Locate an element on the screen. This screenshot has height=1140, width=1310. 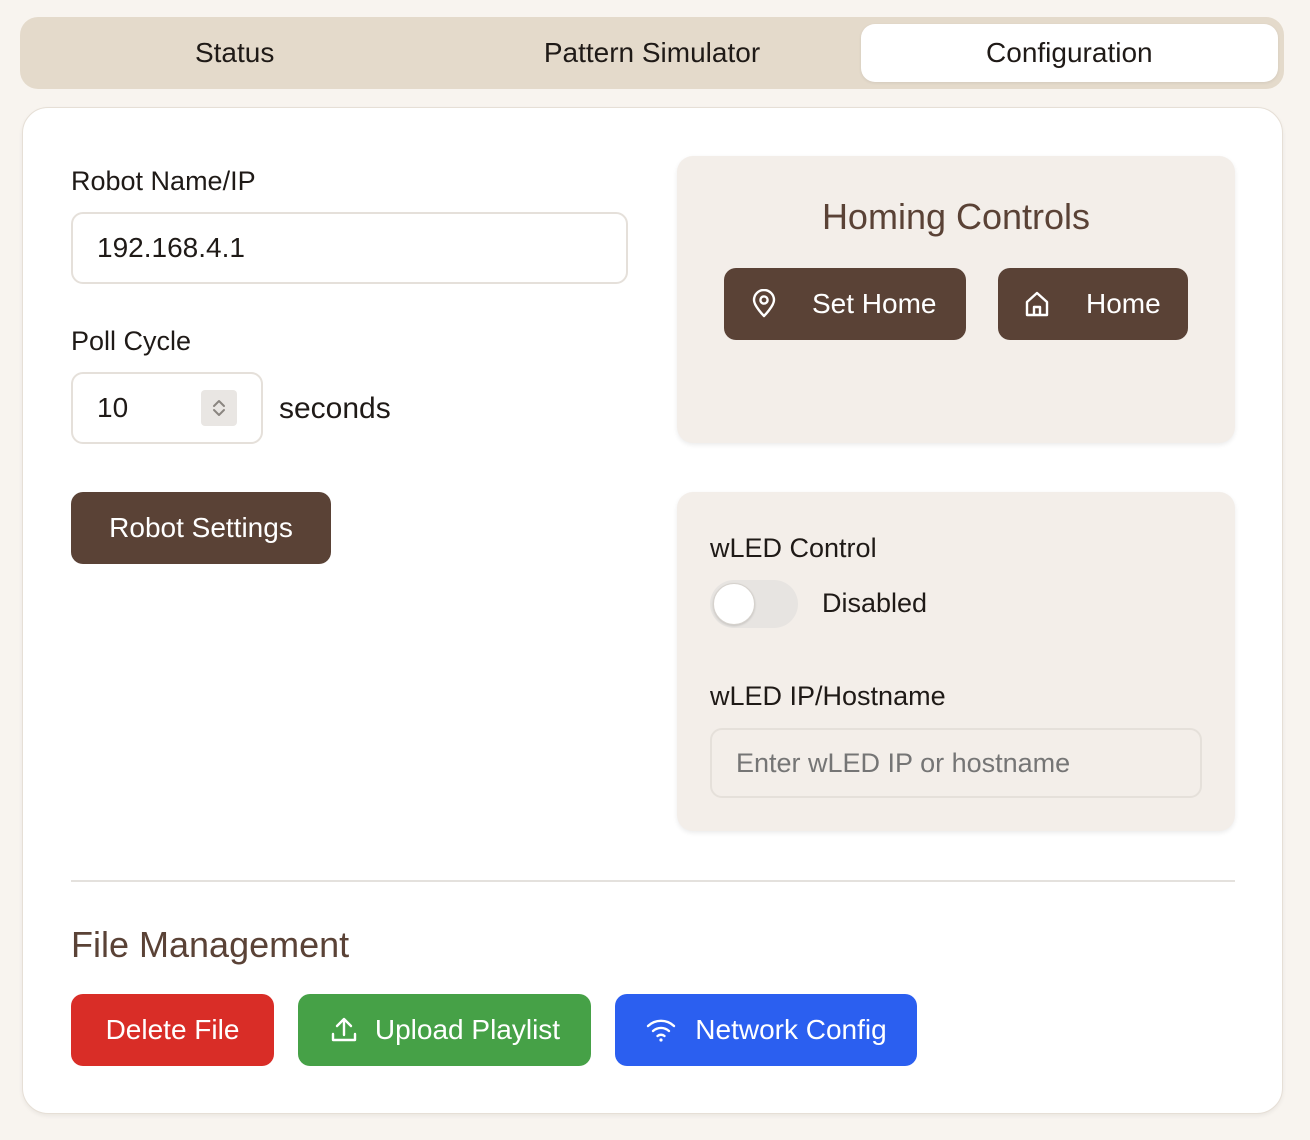
home-label: Home is located at coordinates (1123, 303).